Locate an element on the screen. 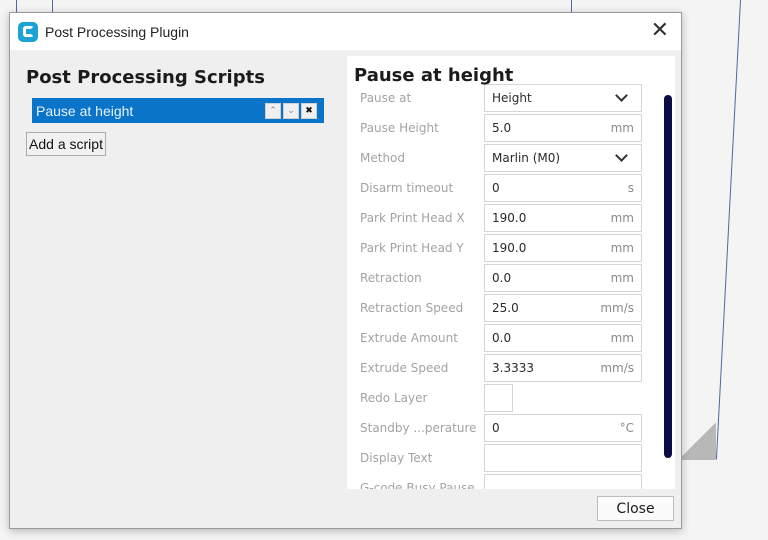  script-label: Pause at height is located at coordinates (85, 110).